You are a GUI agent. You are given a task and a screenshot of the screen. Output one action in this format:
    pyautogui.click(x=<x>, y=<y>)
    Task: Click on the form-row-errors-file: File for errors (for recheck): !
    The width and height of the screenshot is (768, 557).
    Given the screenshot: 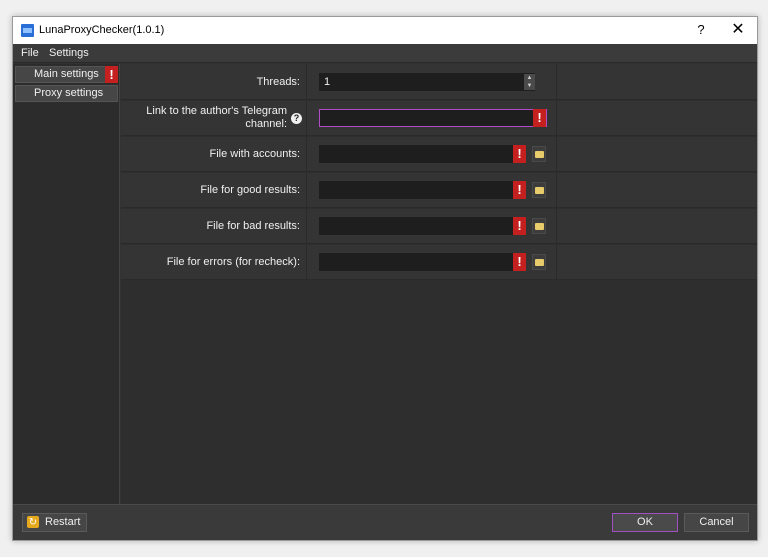 What is the action you would take?
    pyautogui.click(x=439, y=262)
    